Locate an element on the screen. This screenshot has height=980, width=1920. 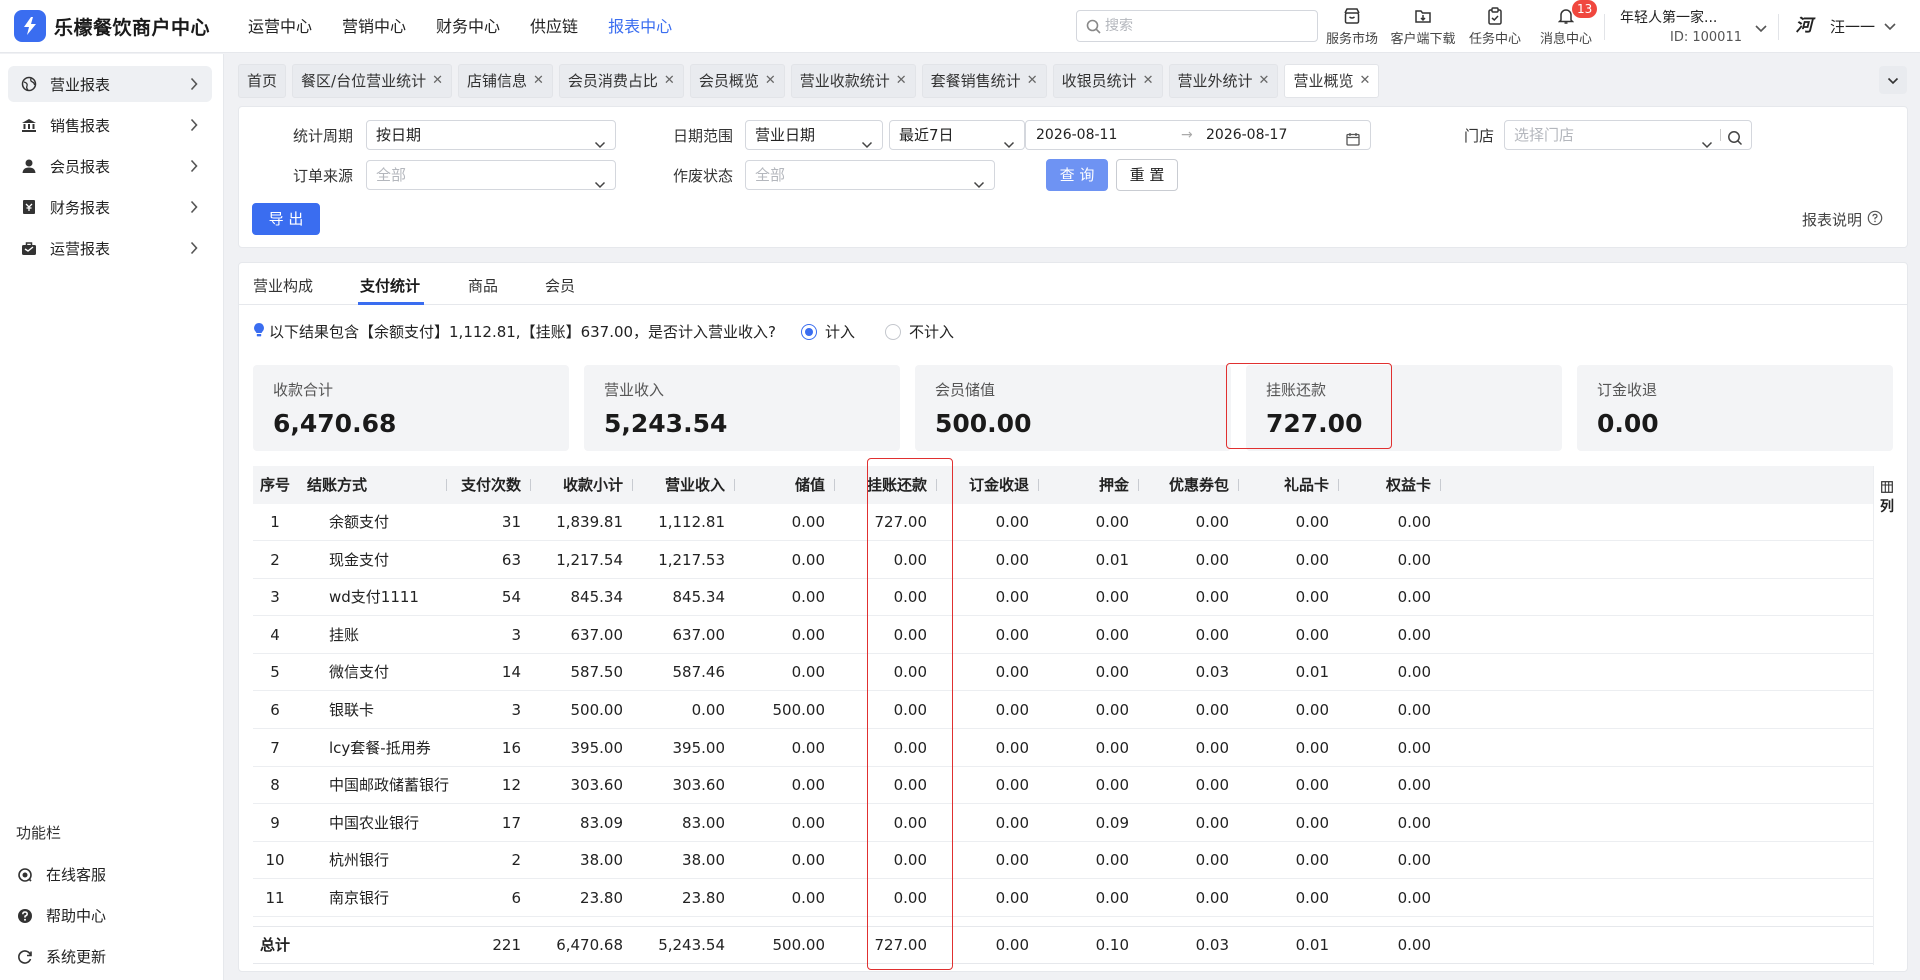
app-logo: 乐檬餐饮商户中心 is located at coordinates (112, 26).